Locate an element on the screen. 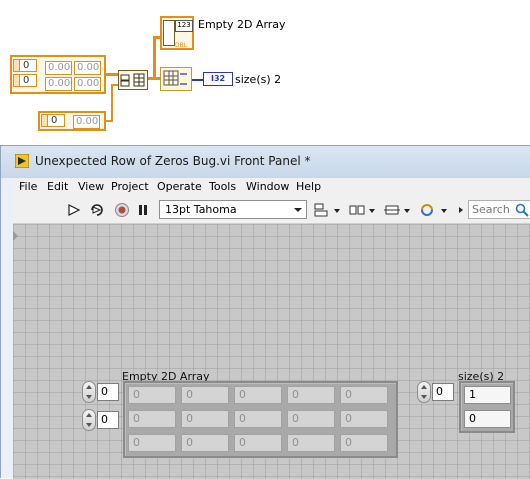  array-size-node is located at coordinates (176, 79).